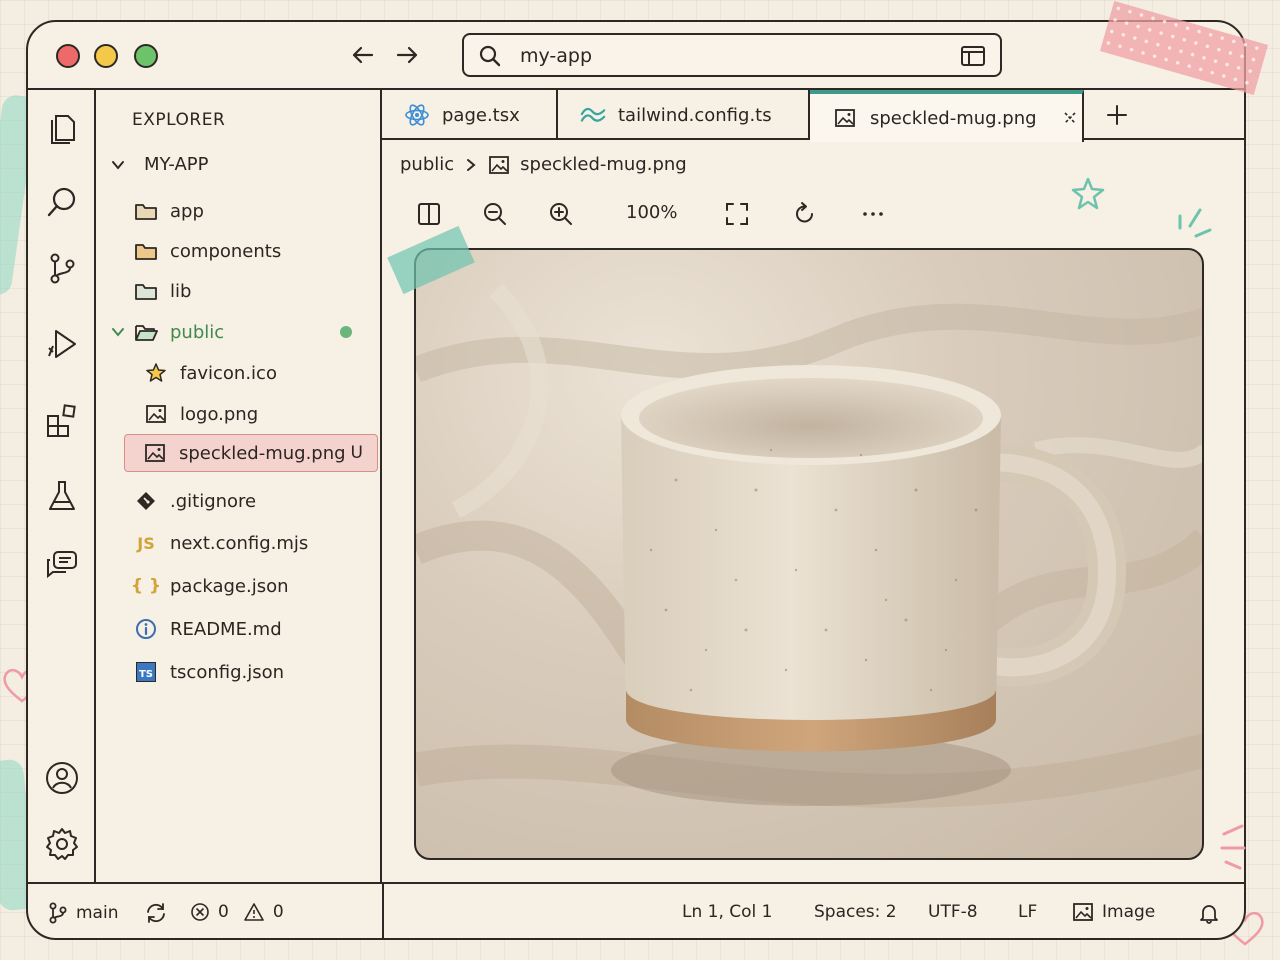  I want to click on modified-dot, so click(346, 332).